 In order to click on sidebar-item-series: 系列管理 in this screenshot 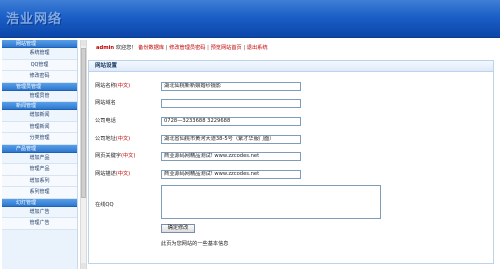, I will do `click(39, 193)`.